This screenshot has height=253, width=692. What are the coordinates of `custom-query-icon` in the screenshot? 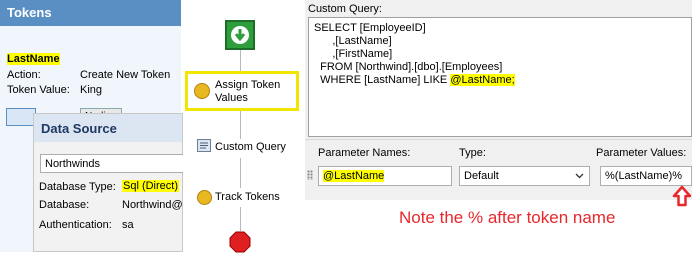 It's located at (204, 145).